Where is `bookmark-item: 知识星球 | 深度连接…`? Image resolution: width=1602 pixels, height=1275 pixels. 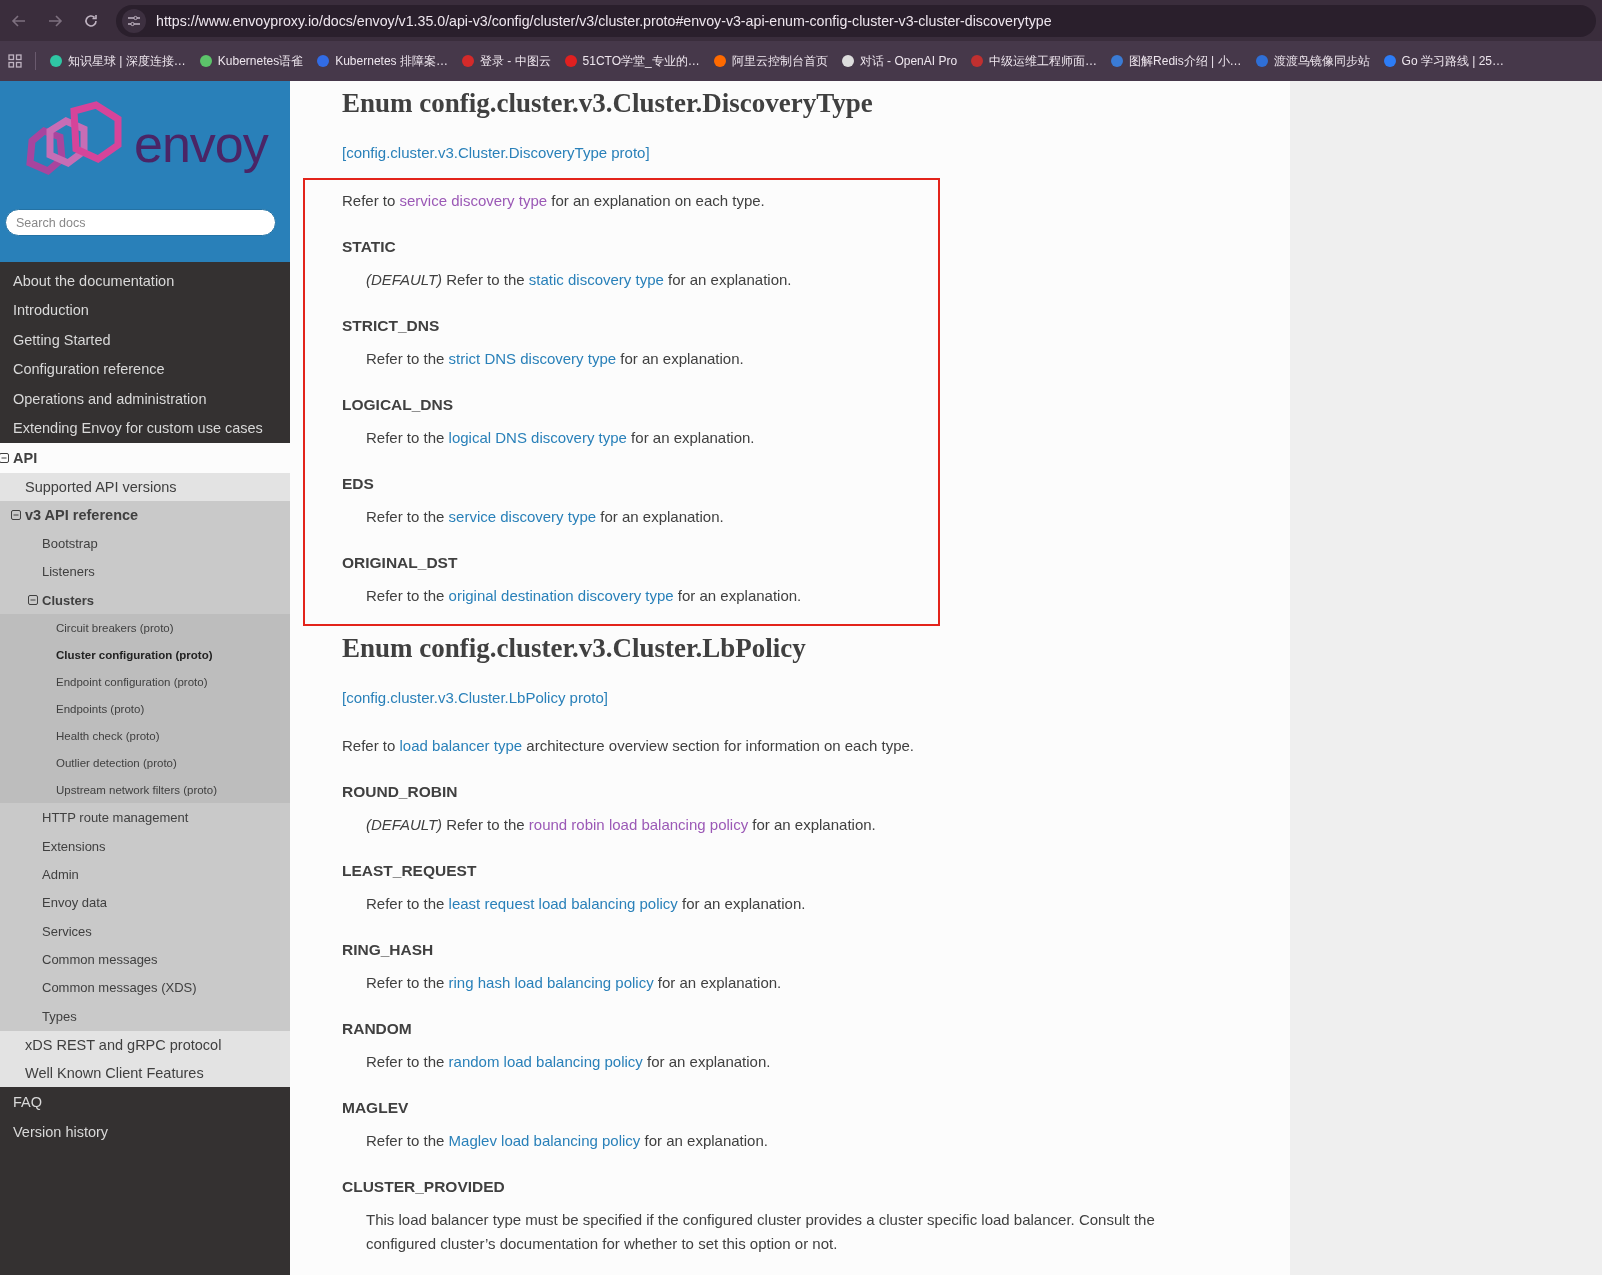 bookmark-item: 知识星球 | 深度连接… is located at coordinates (117, 61).